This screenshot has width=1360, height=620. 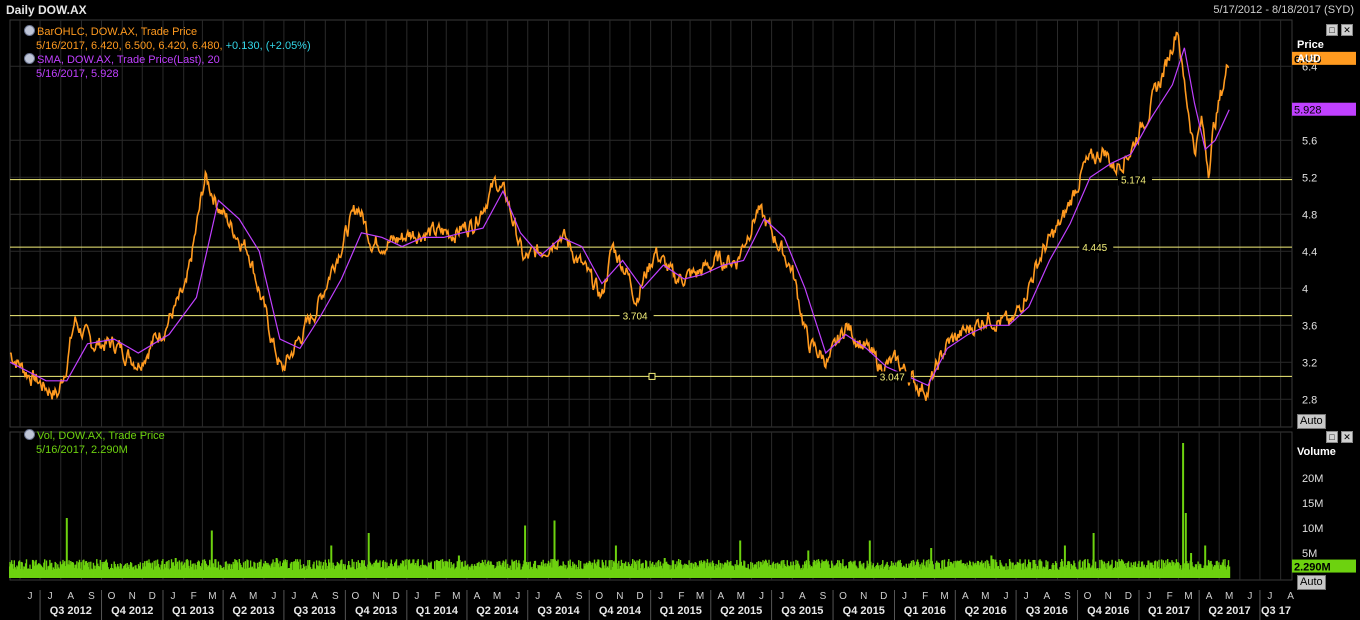 What do you see at coordinates (129, 46) in the screenshot?
I see `ohlc-values: 5/16/2017, 6.420, 6.500, 6.420, 6.480,` at bounding box center [129, 46].